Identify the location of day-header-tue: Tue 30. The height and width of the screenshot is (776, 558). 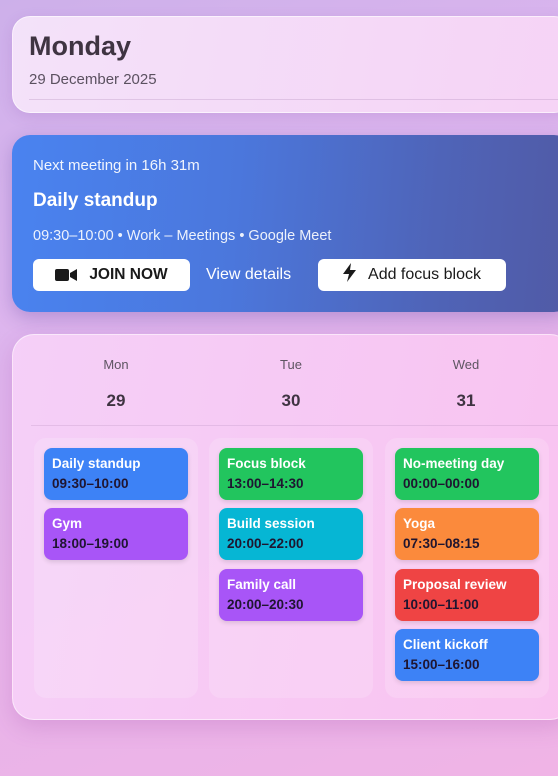
(291, 384).